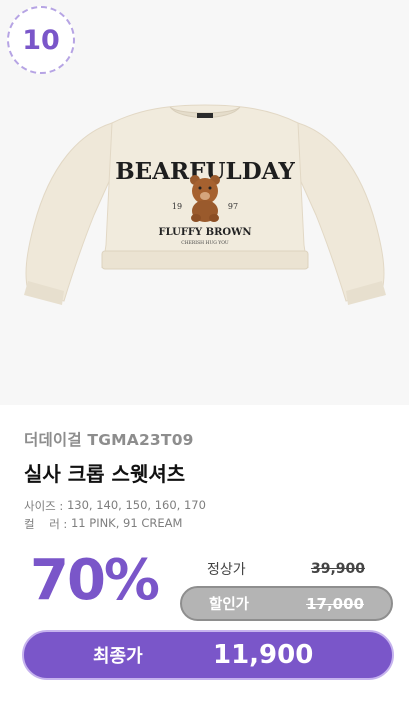 This screenshot has width=409, height=714. I want to click on print-tagline: CHERISH HUG YOU, so click(205, 243).